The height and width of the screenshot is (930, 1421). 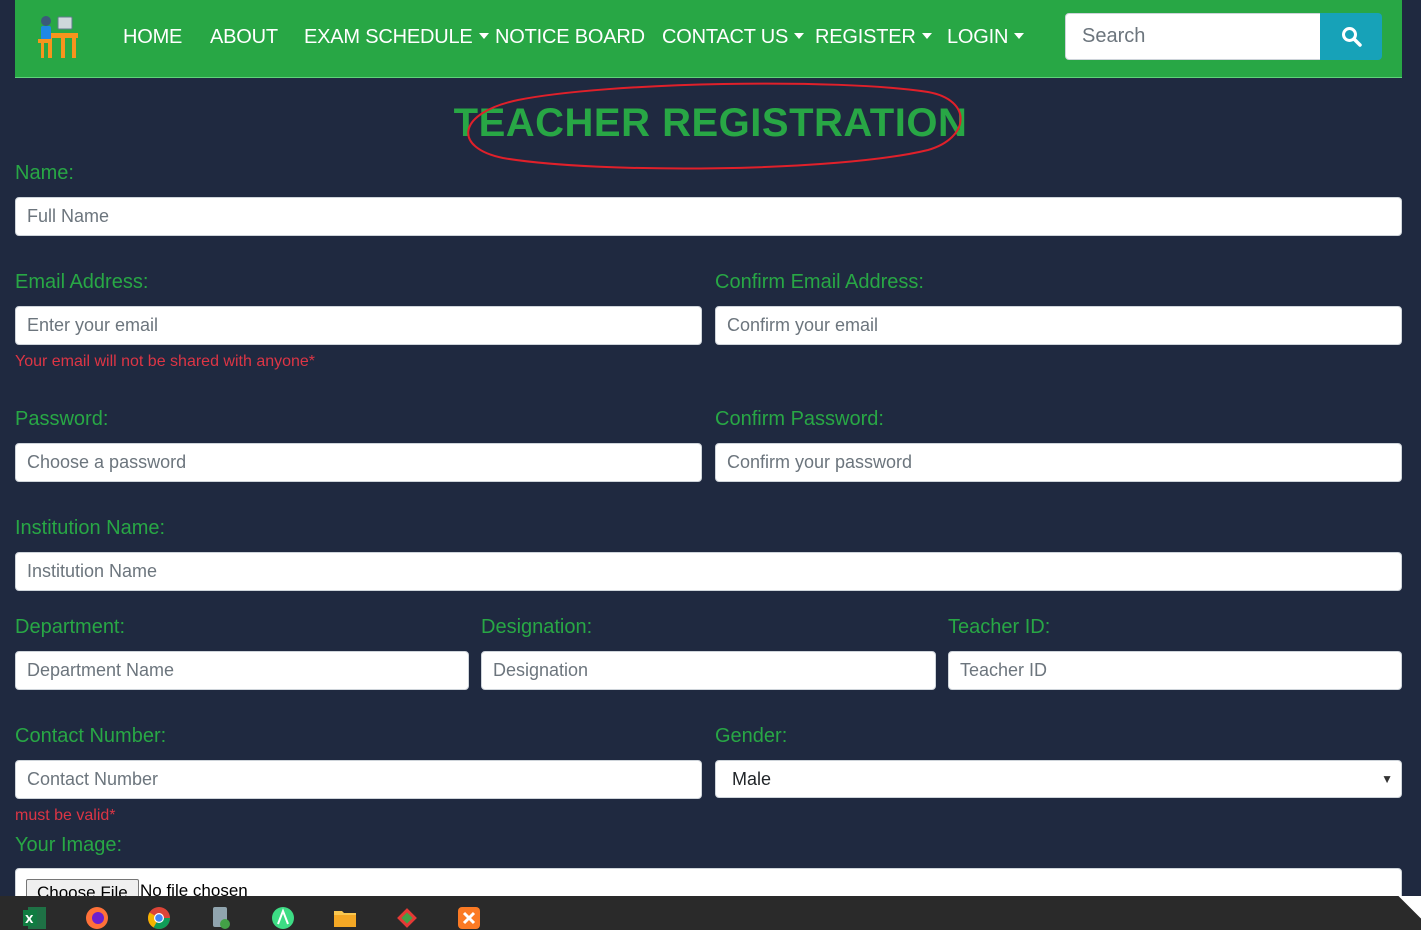 I want to click on nav-notice-board-label: NOTICE BOARD, so click(x=570, y=37).